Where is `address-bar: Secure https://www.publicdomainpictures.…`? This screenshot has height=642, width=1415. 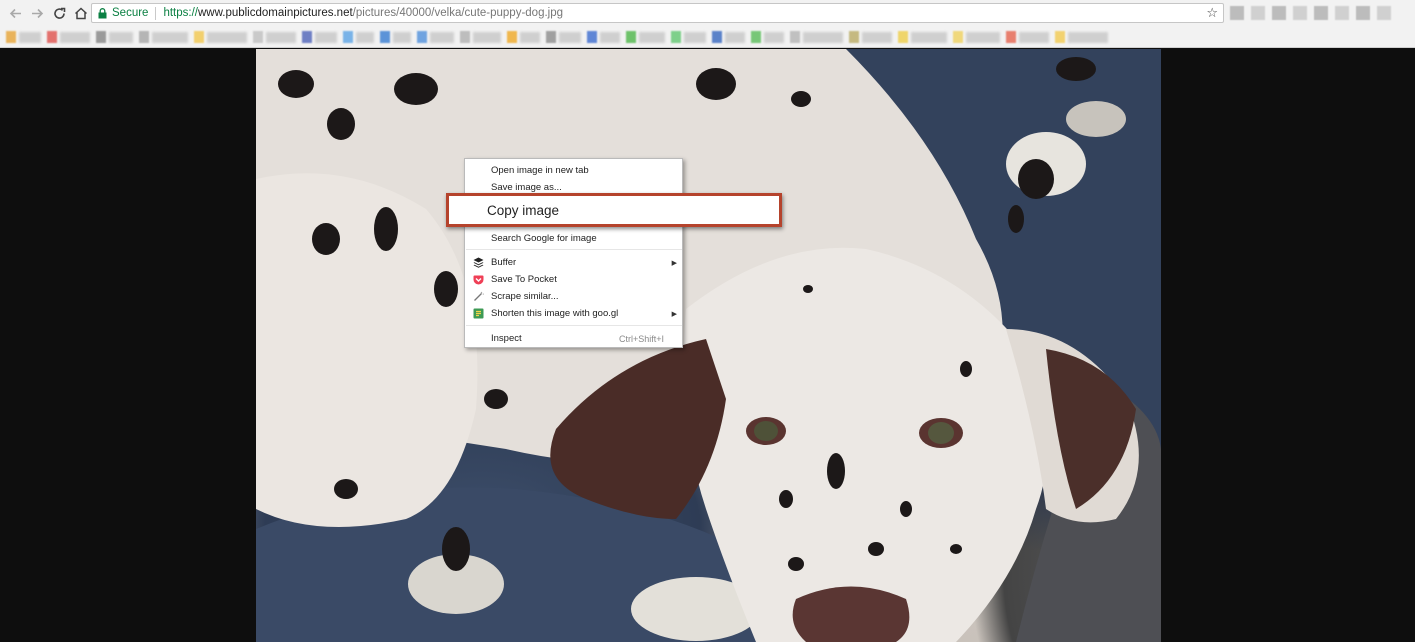
address-bar: Secure https://www.publicdomainpictures.… is located at coordinates (657, 13).